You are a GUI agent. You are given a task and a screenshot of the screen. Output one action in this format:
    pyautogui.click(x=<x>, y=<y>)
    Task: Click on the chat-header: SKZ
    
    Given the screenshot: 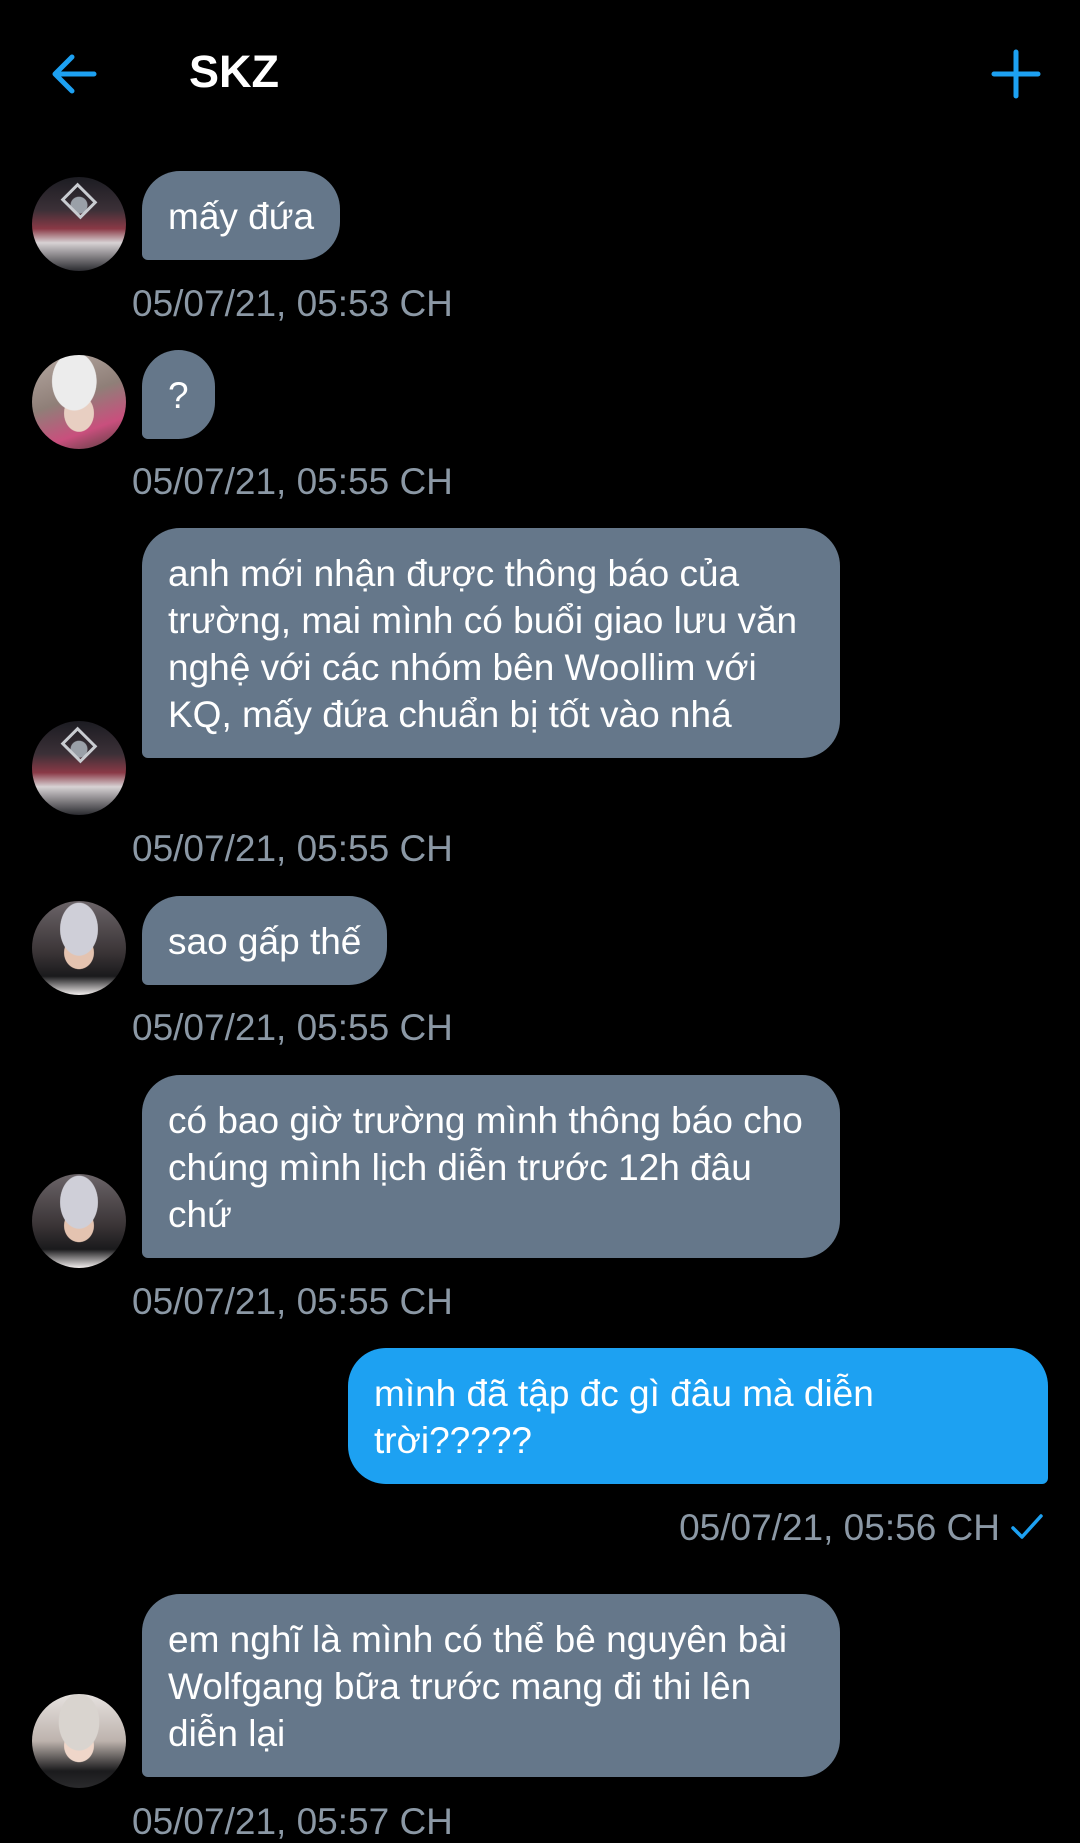 What is the action you would take?
    pyautogui.click(x=540, y=75)
    